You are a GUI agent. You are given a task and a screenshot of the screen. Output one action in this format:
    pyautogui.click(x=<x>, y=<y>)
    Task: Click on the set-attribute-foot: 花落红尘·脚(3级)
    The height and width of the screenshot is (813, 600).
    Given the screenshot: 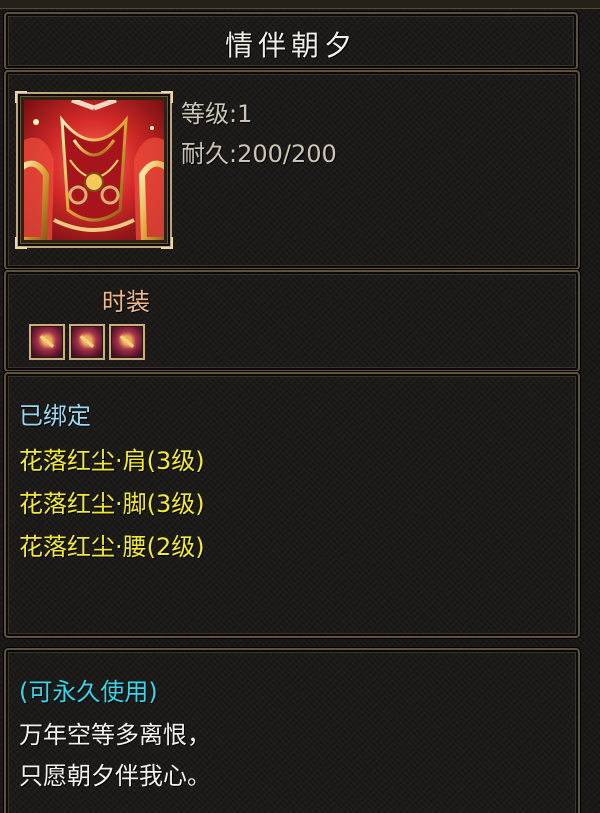 What is the action you would take?
    pyautogui.click(x=112, y=504)
    